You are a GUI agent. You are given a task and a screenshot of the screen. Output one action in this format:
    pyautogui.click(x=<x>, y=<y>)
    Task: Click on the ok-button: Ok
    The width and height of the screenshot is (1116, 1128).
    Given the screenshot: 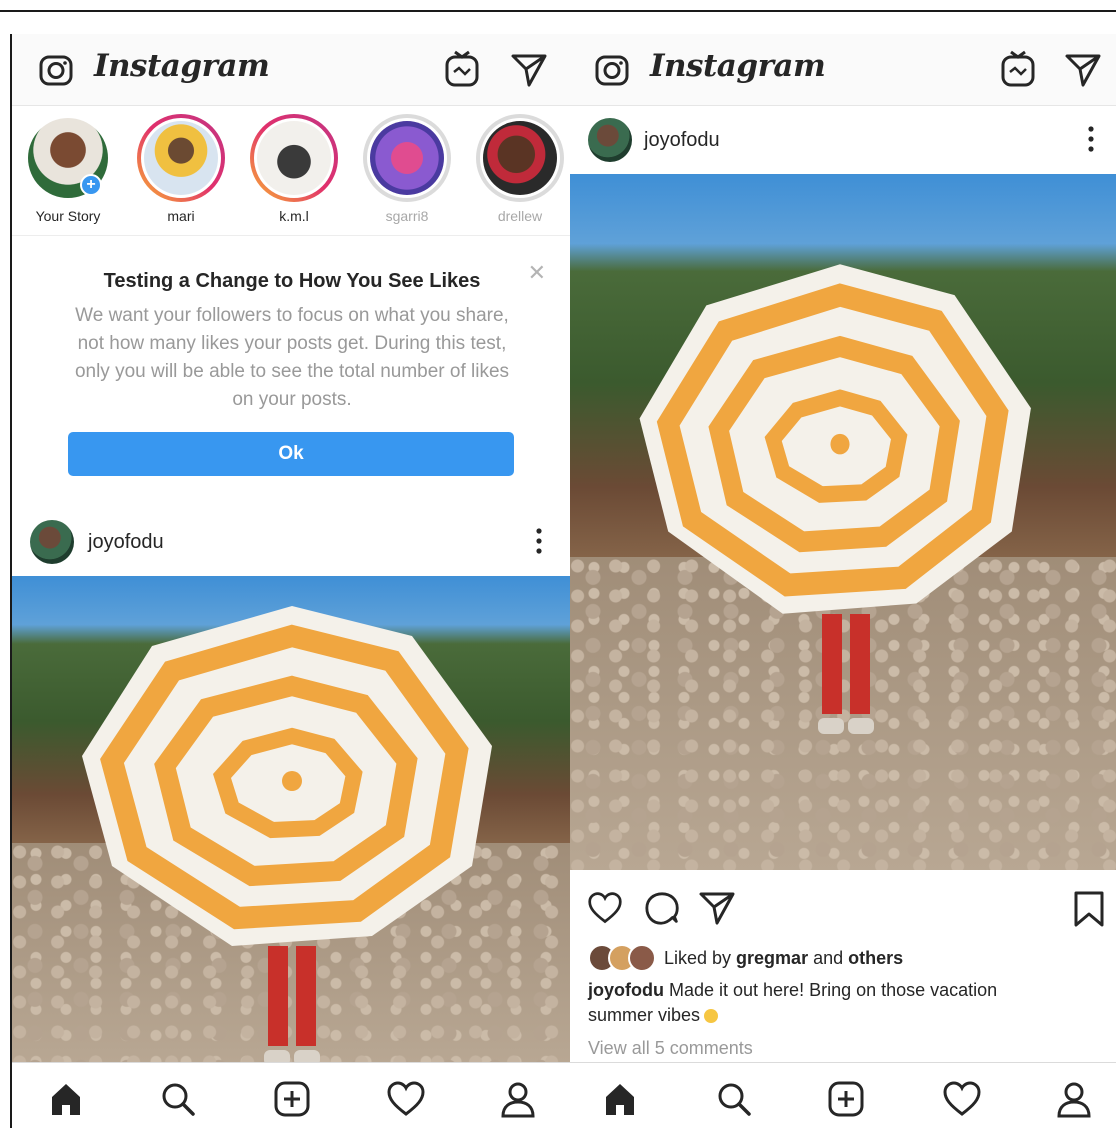 What is the action you would take?
    pyautogui.click(x=291, y=454)
    